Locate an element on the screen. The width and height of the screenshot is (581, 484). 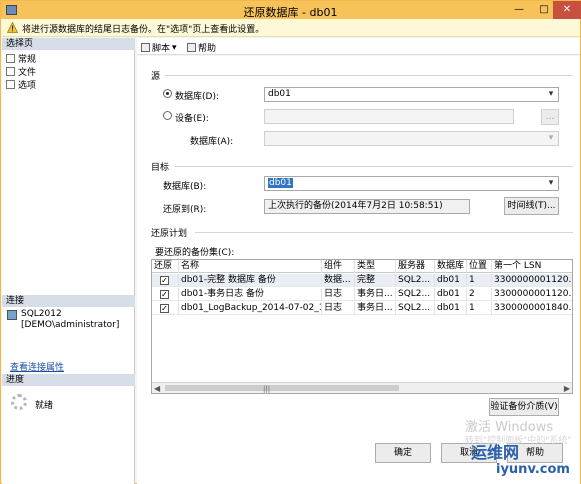
page-options: 选项 is located at coordinates (21, 84).